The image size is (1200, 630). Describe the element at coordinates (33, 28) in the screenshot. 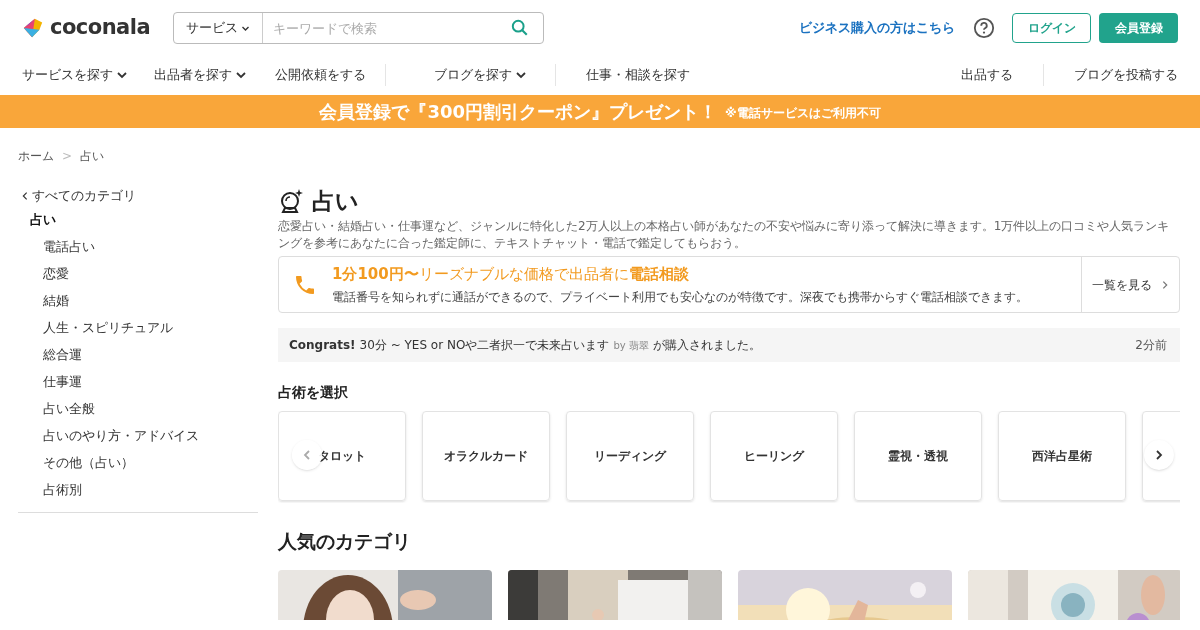

I see `logo-icon` at that location.